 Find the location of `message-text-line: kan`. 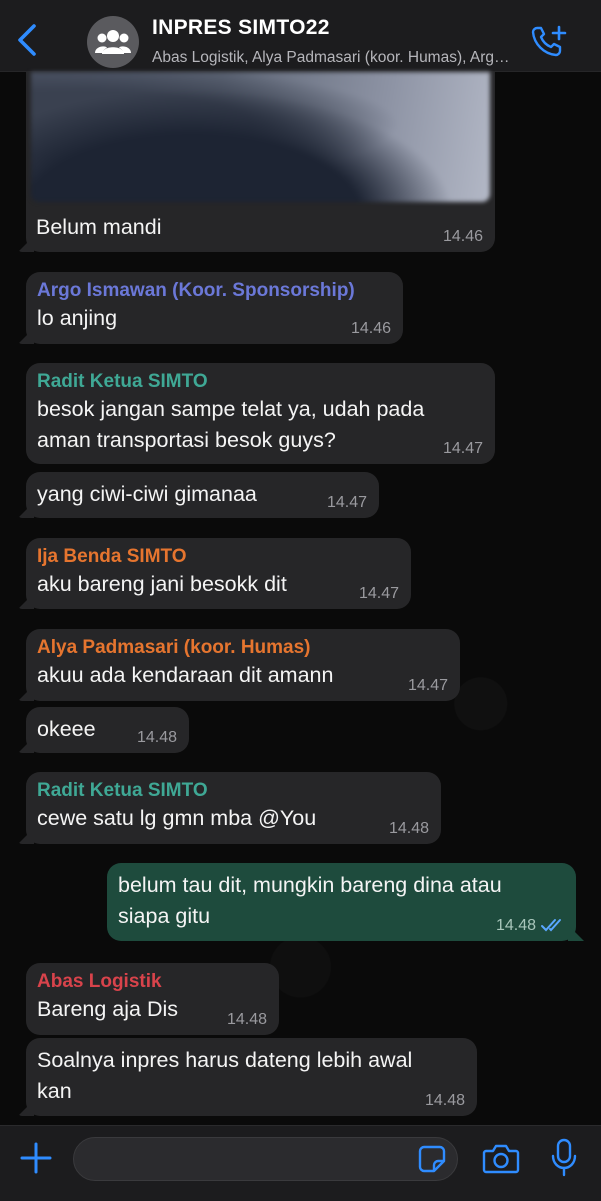

message-text-line: kan is located at coordinates (54, 1091).